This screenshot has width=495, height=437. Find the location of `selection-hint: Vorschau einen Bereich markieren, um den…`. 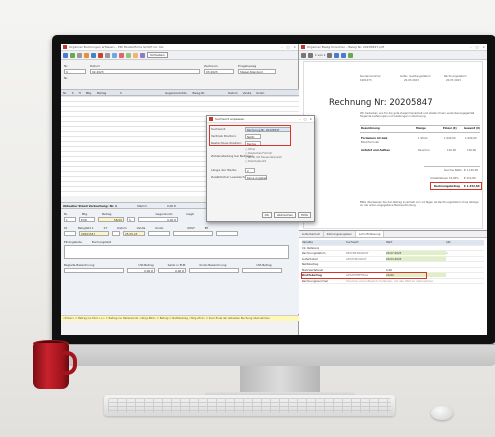

selection-hint: Vorschau einen Bereich markieren, um den… is located at coordinates (390, 280).